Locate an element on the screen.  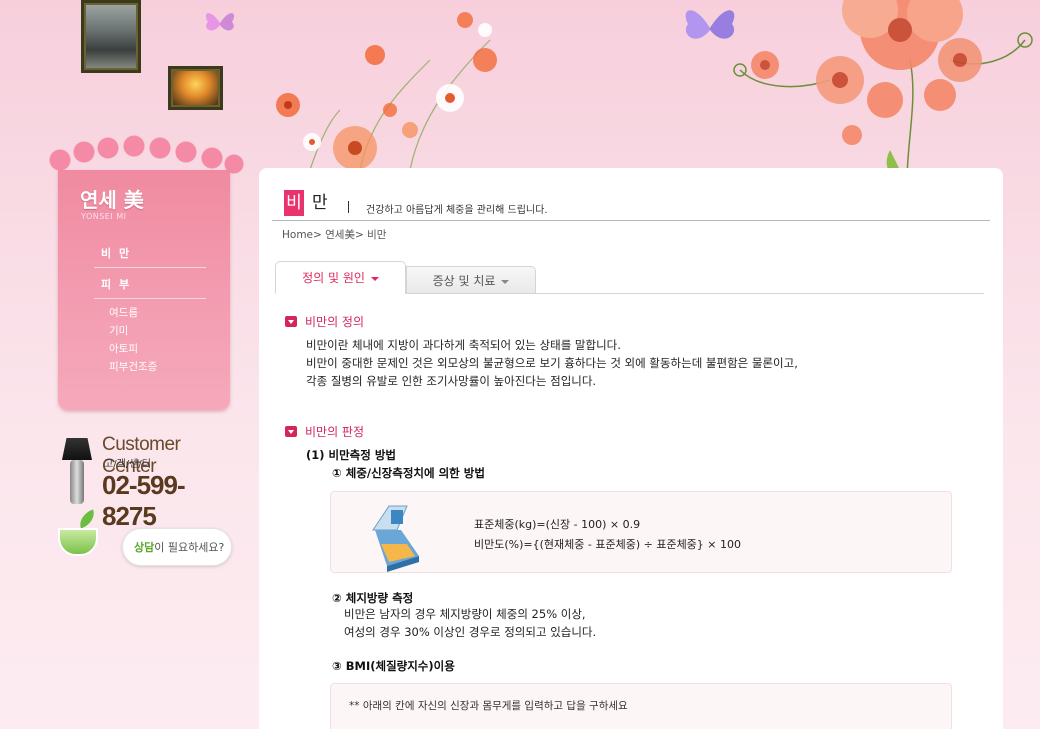
method-2-line: 비만은 남자의 경우 체지방량이 체중의 25% 이상, is located at coordinates (465, 614).